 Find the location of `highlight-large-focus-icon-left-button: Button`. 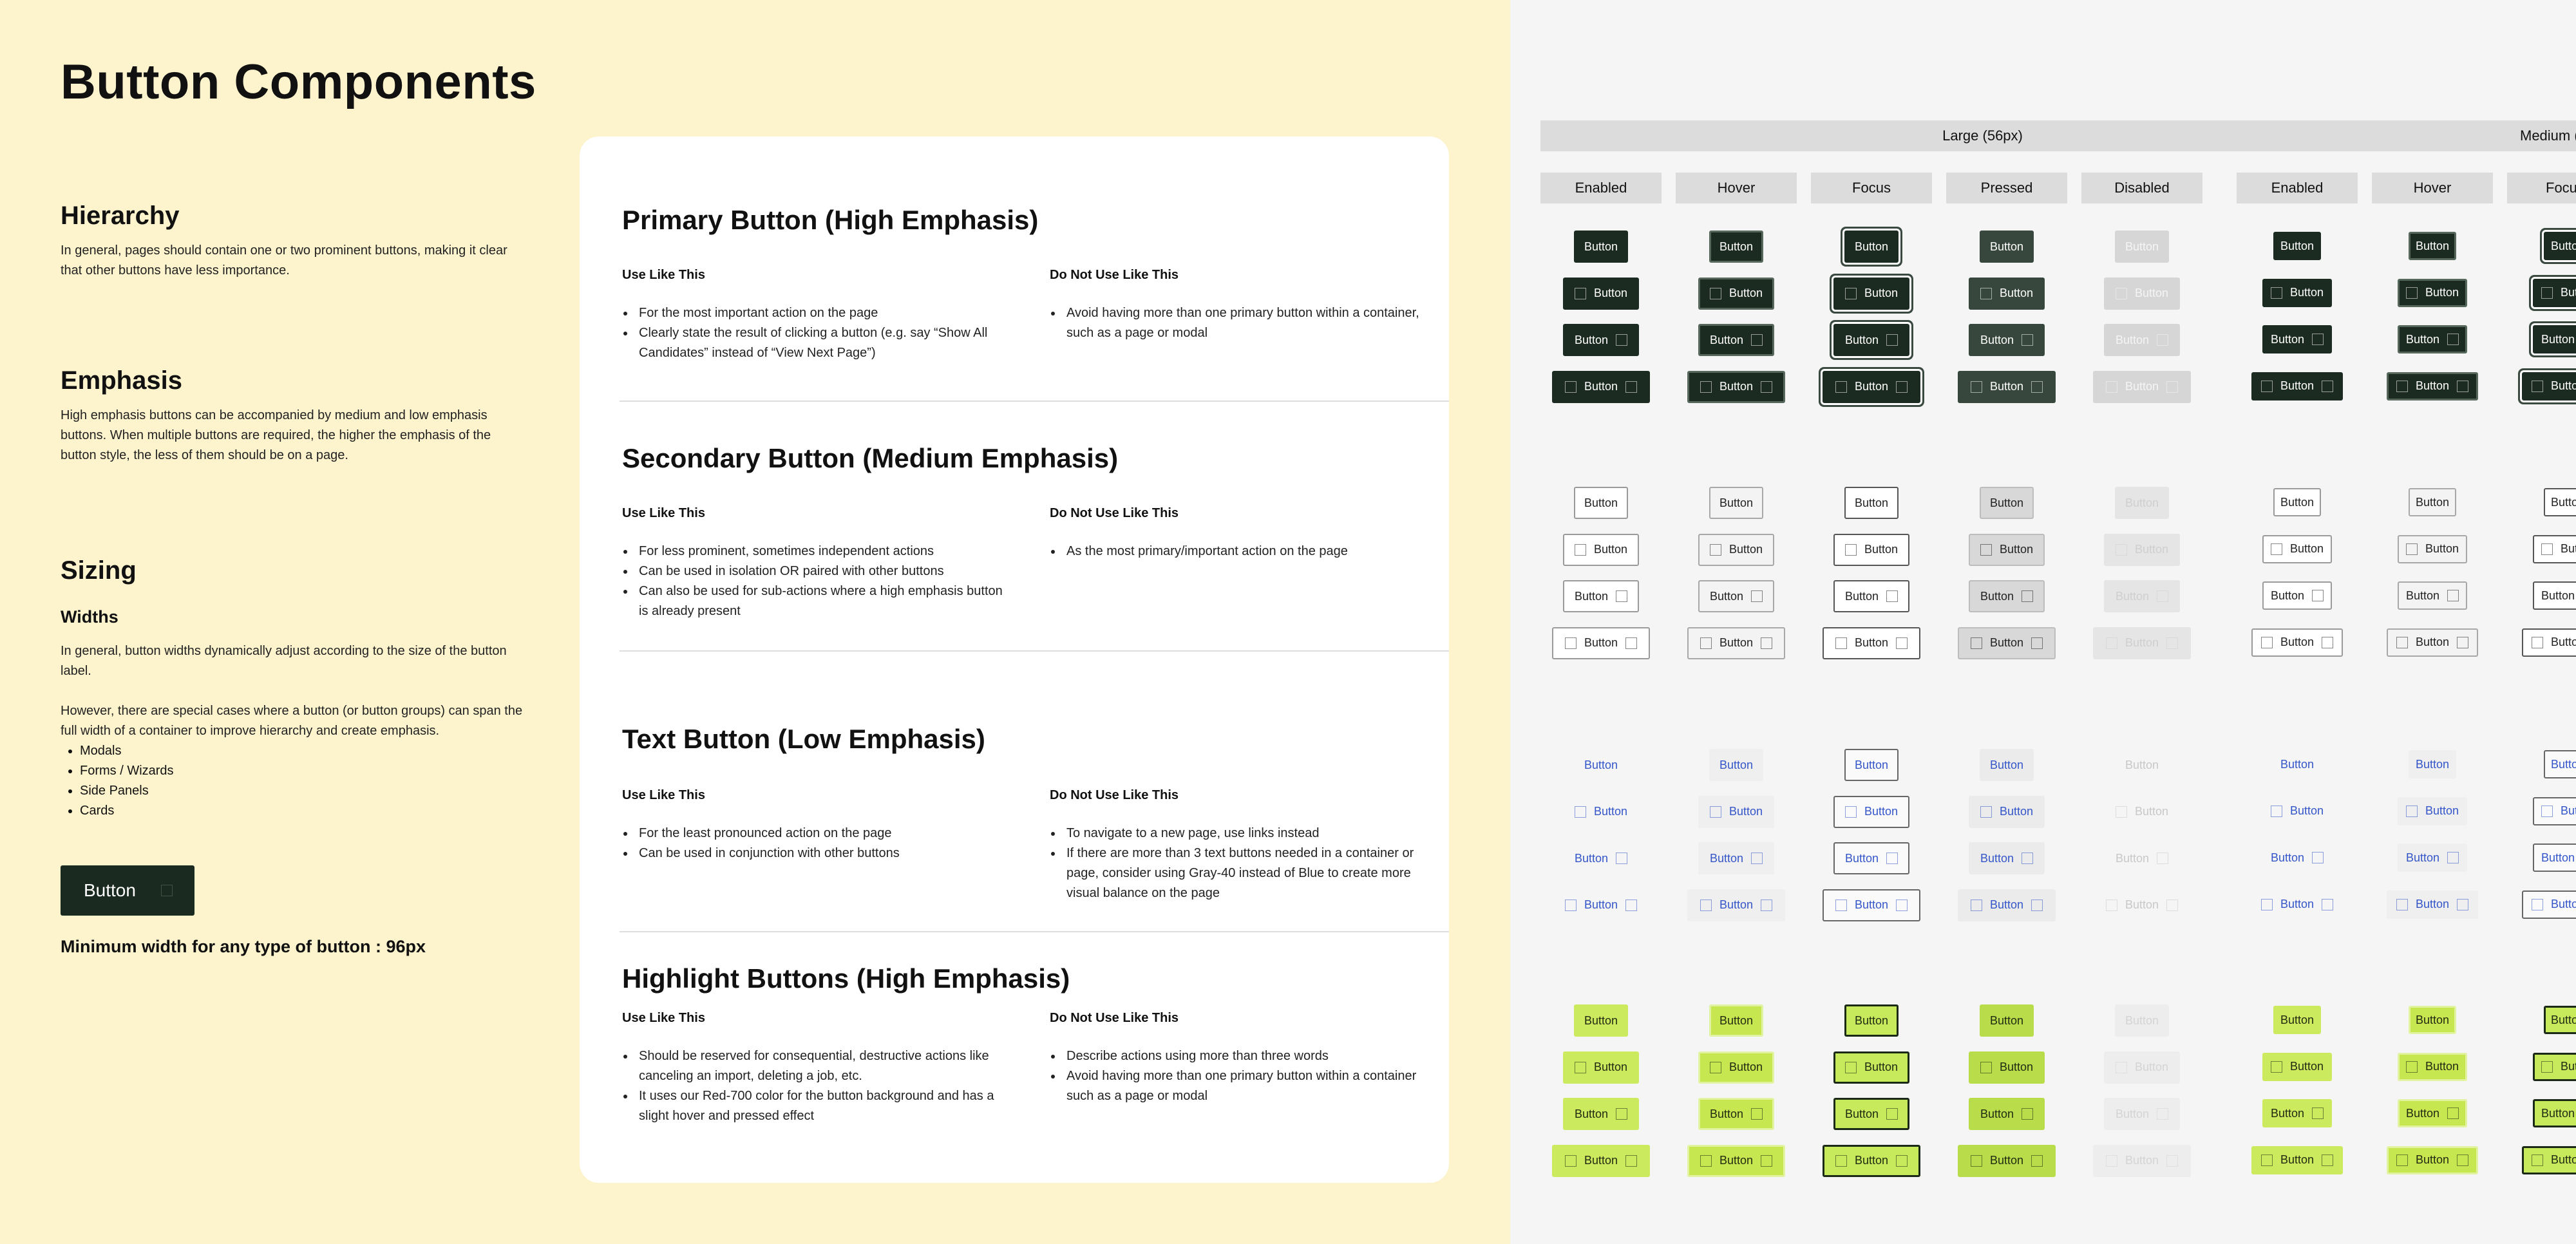

highlight-large-focus-icon-left-button: Button is located at coordinates (1871, 1067).